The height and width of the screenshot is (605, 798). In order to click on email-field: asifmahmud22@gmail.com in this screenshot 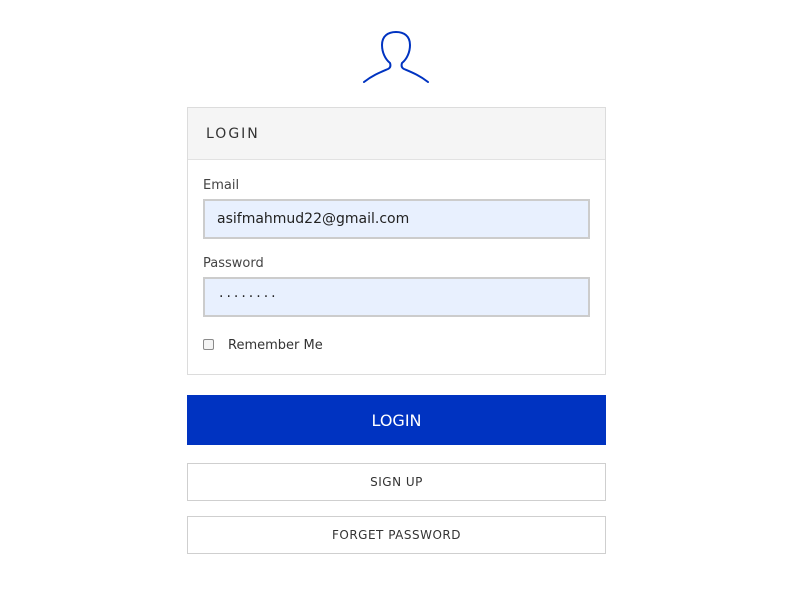, I will do `click(396, 219)`.